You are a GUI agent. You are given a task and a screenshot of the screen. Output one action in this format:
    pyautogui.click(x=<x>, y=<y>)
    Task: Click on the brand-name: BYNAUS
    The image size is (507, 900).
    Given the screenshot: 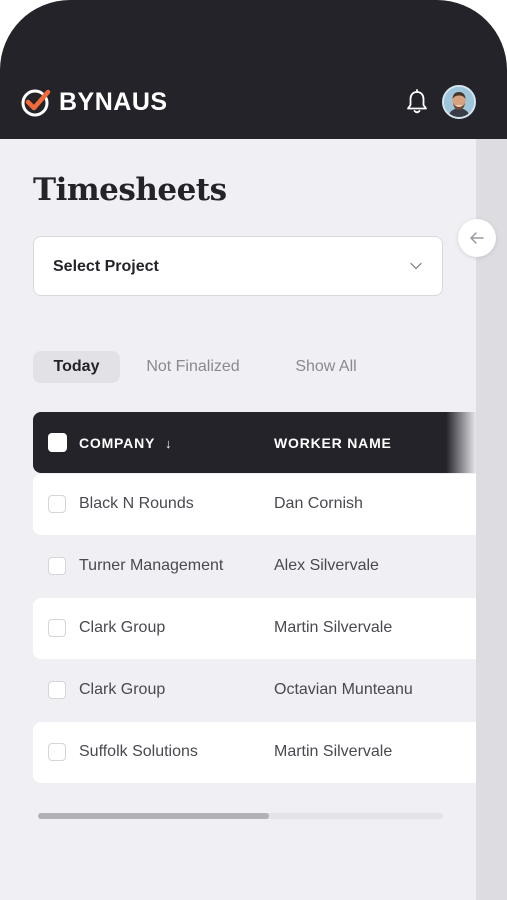 What is the action you would take?
    pyautogui.click(x=113, y=101)
    